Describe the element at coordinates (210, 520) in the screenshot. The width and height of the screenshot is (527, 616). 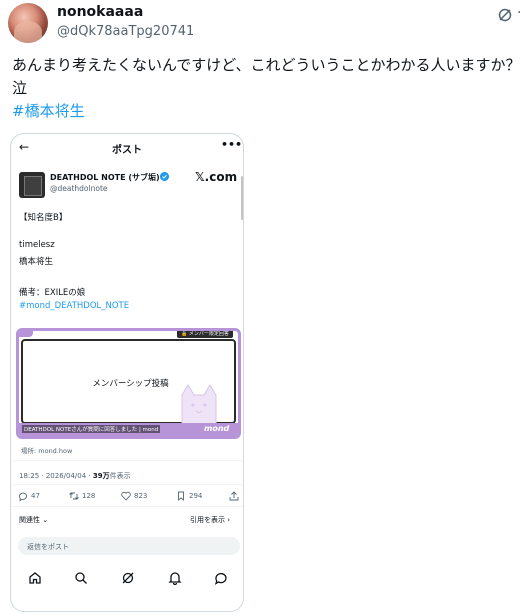
I see `view-quotes-link: 引用を表示 ›` at that location.